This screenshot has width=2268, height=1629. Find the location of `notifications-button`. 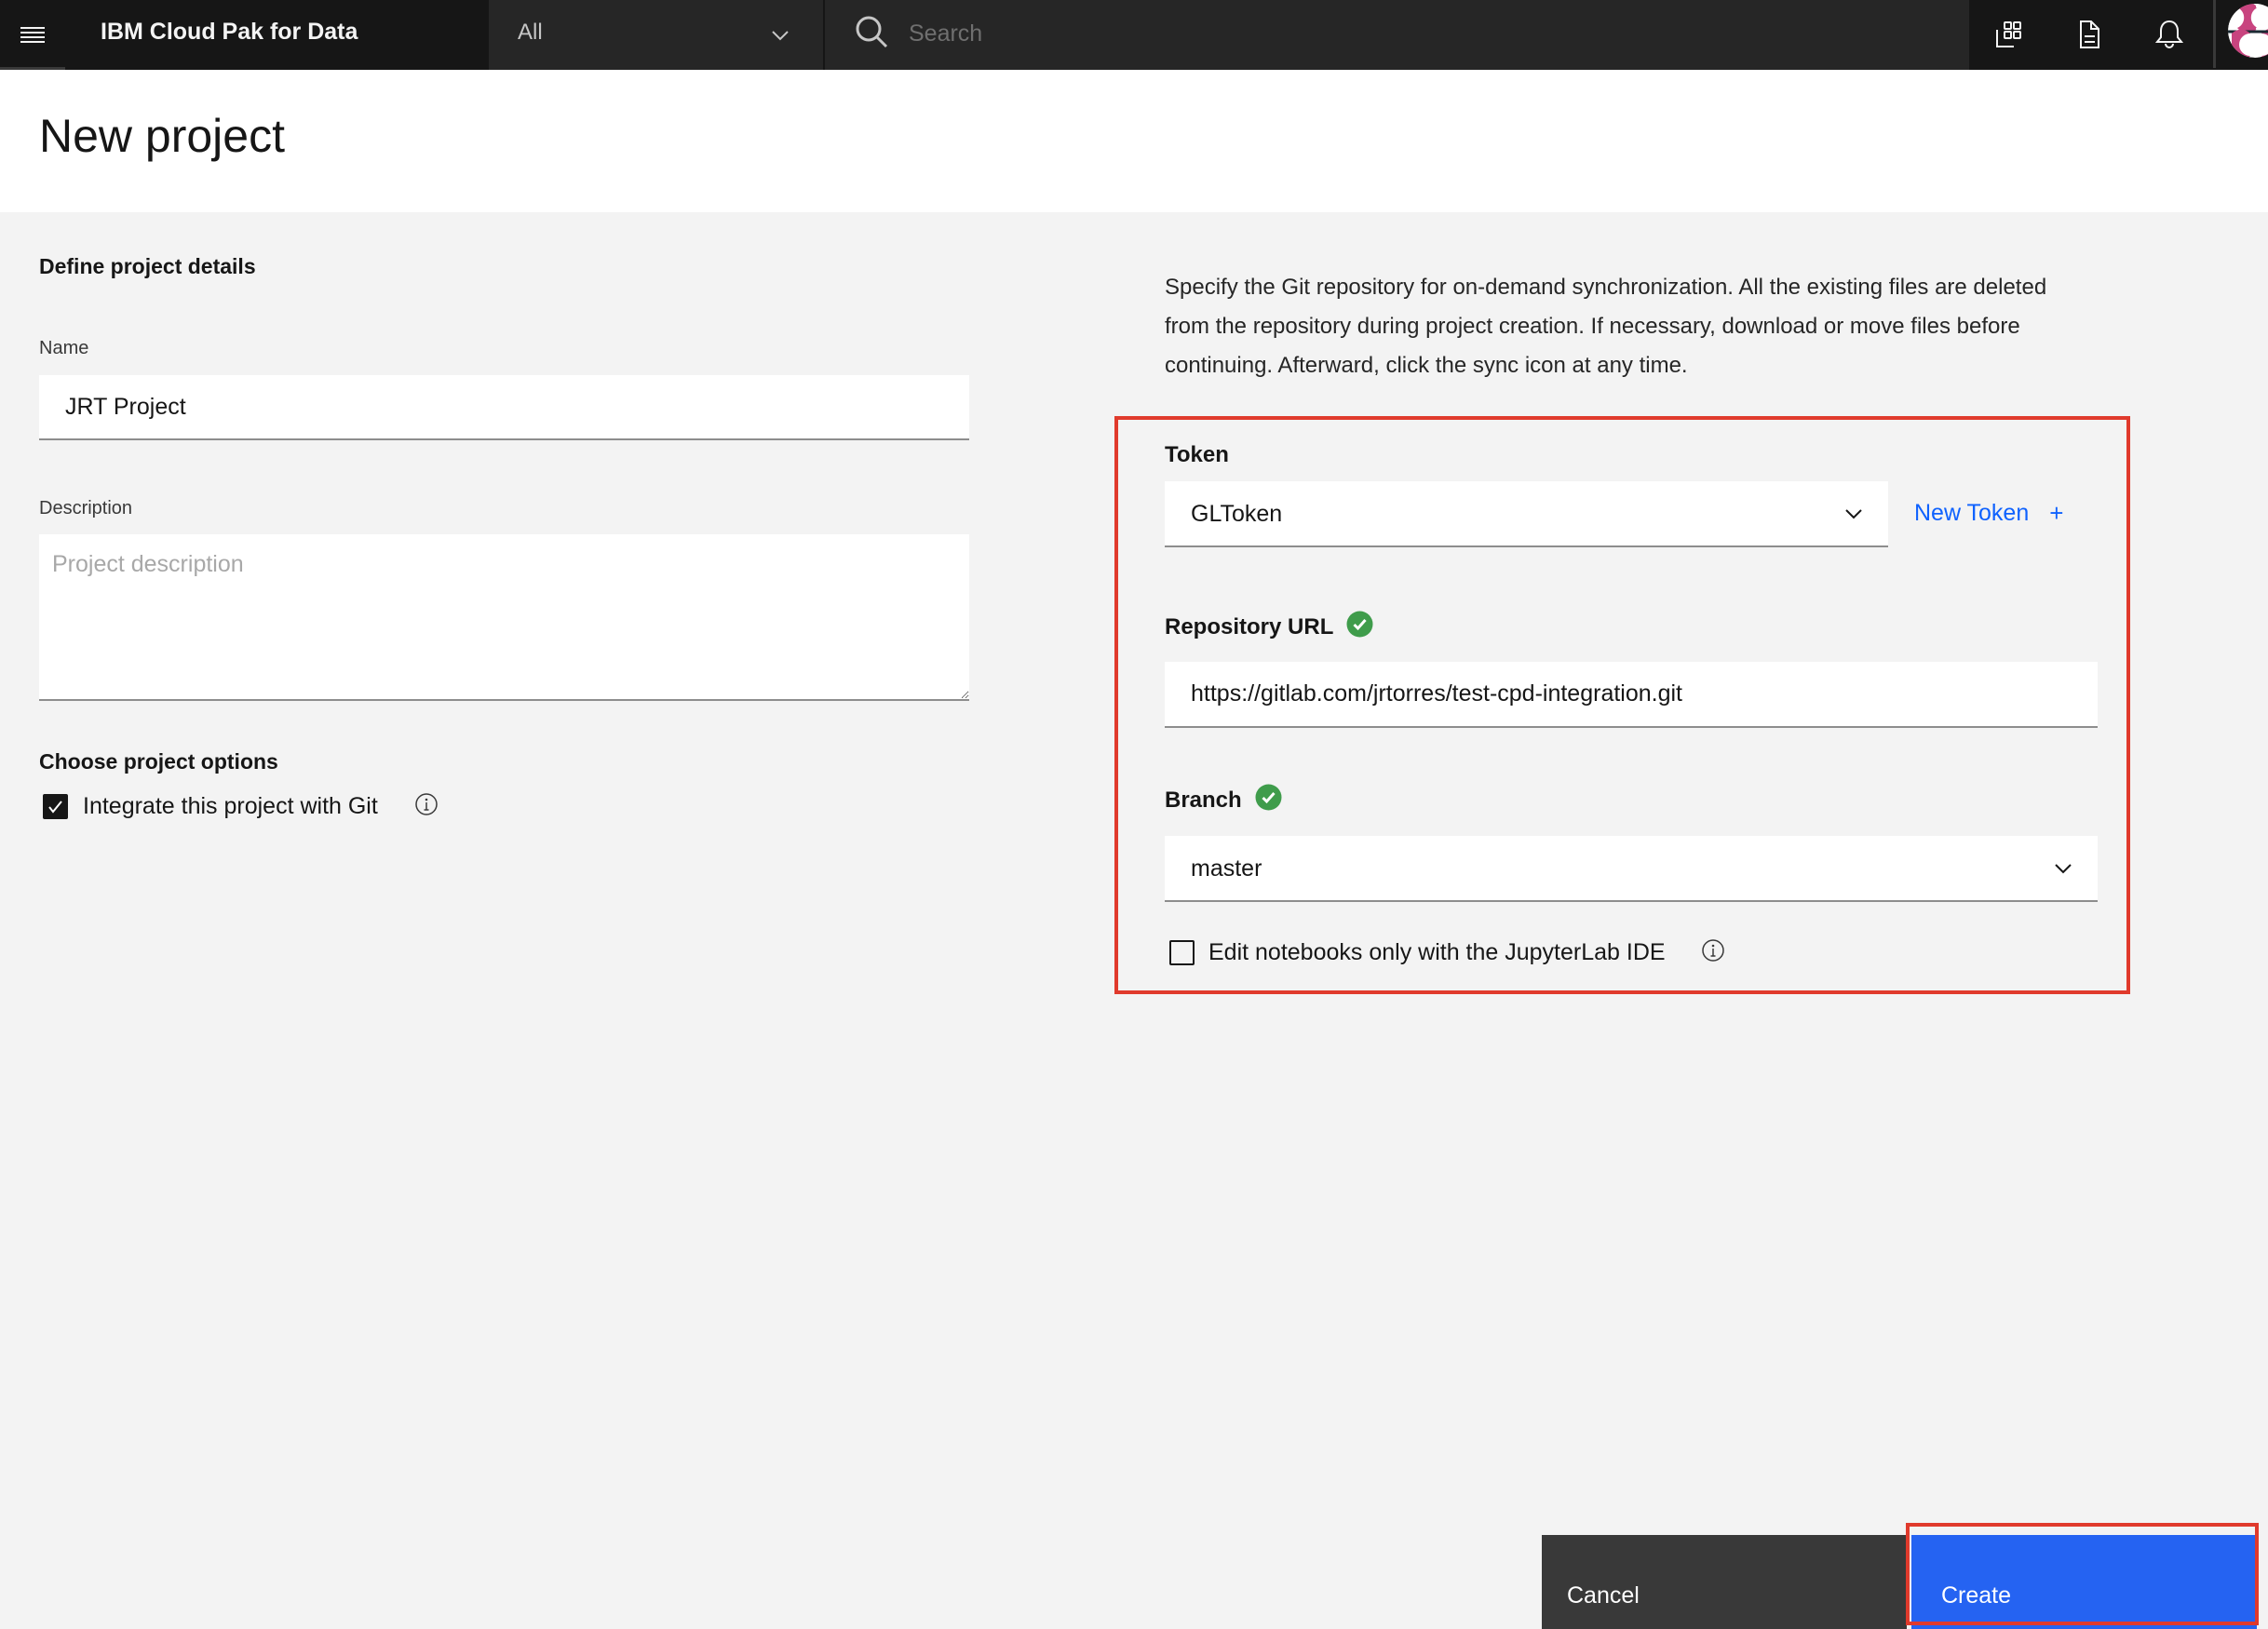

notifications-button is located at coordinates (2169, 34).